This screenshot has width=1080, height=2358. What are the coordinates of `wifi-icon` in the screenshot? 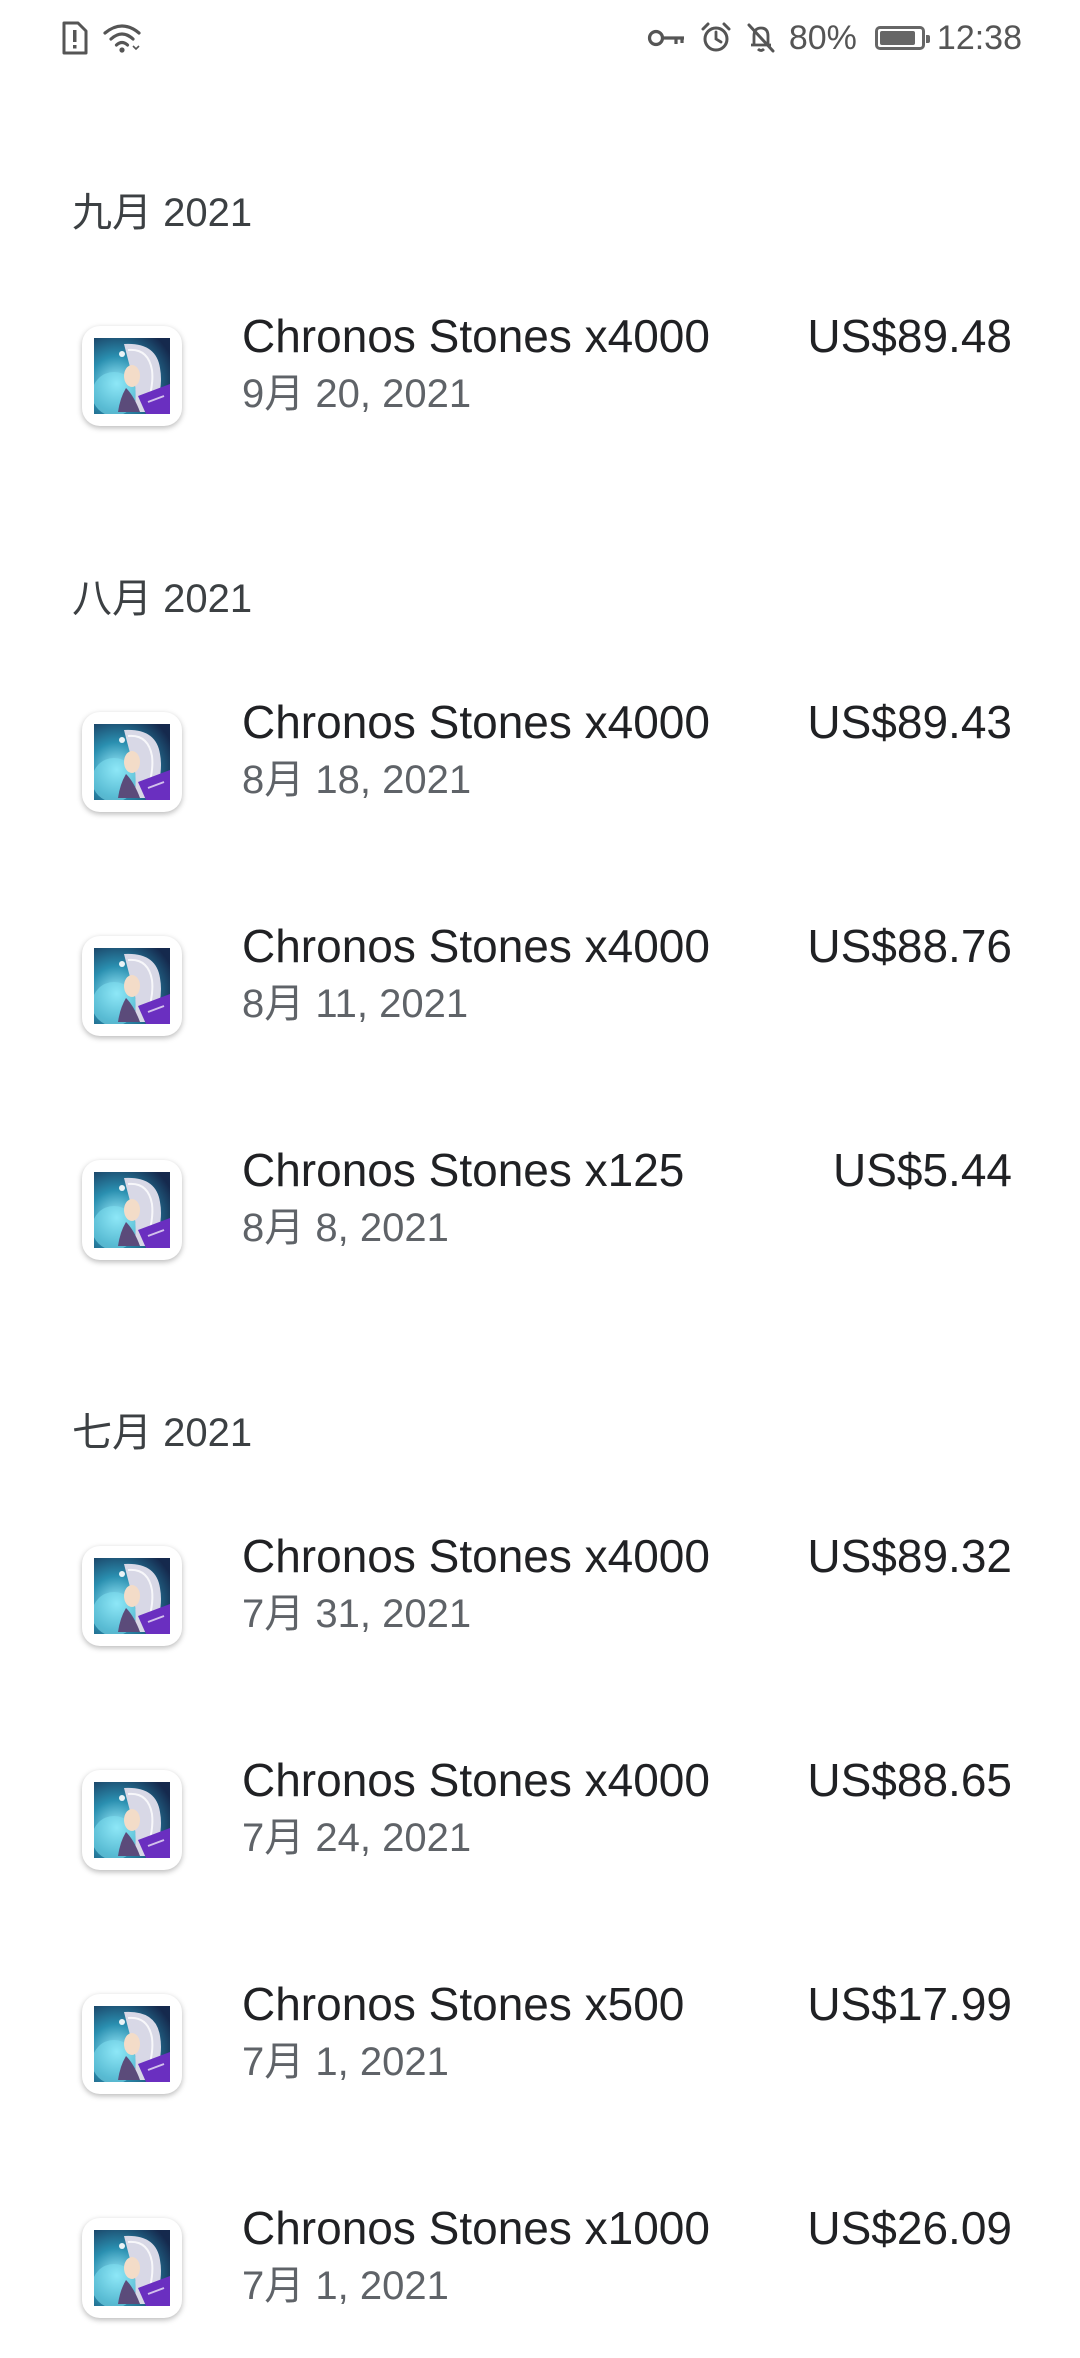 It's located at (122, 38).